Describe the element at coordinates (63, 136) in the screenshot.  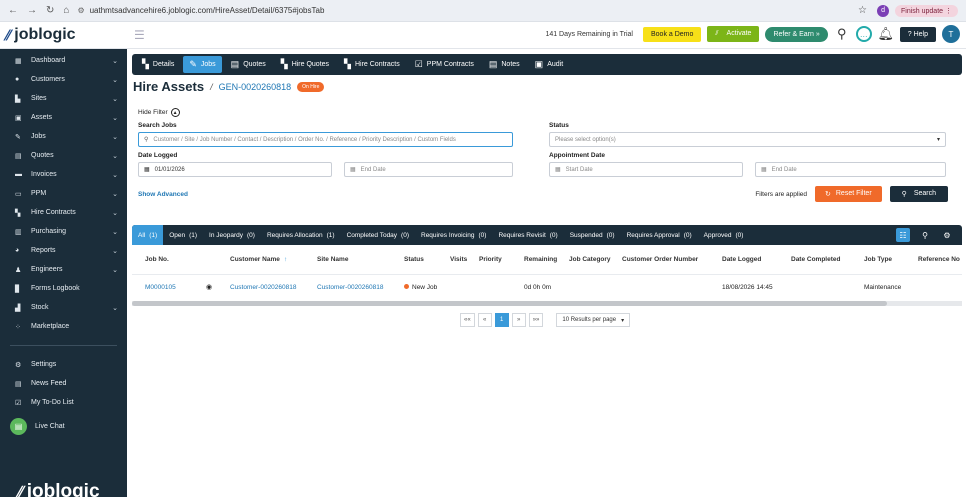
I see `sidebar-item-jobs: ✎ Jobs ⌄` at that location.